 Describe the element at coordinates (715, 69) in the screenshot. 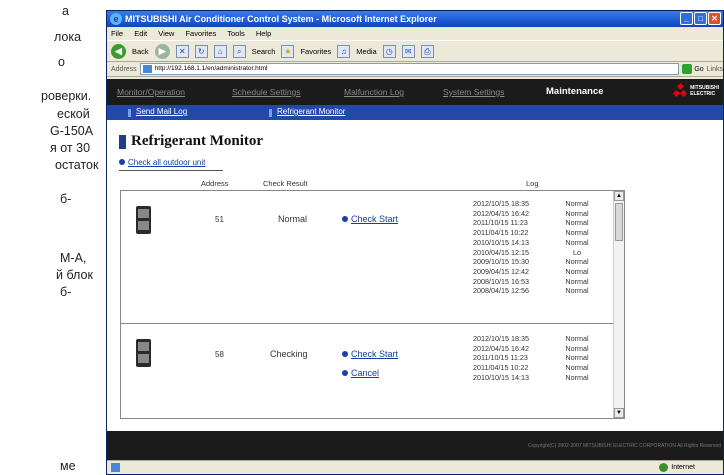

I see `links-label: Links` at that location.